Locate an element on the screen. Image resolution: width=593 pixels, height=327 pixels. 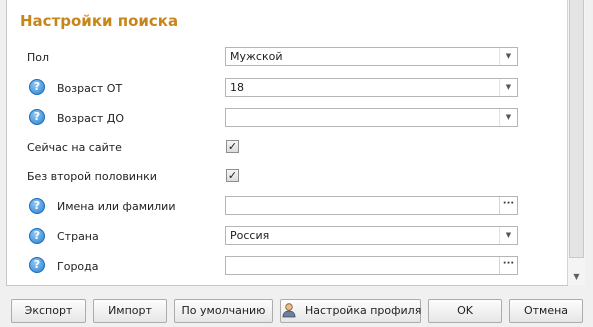
vertical-scrollbar: ▼ is located at coordinates (576, 142).